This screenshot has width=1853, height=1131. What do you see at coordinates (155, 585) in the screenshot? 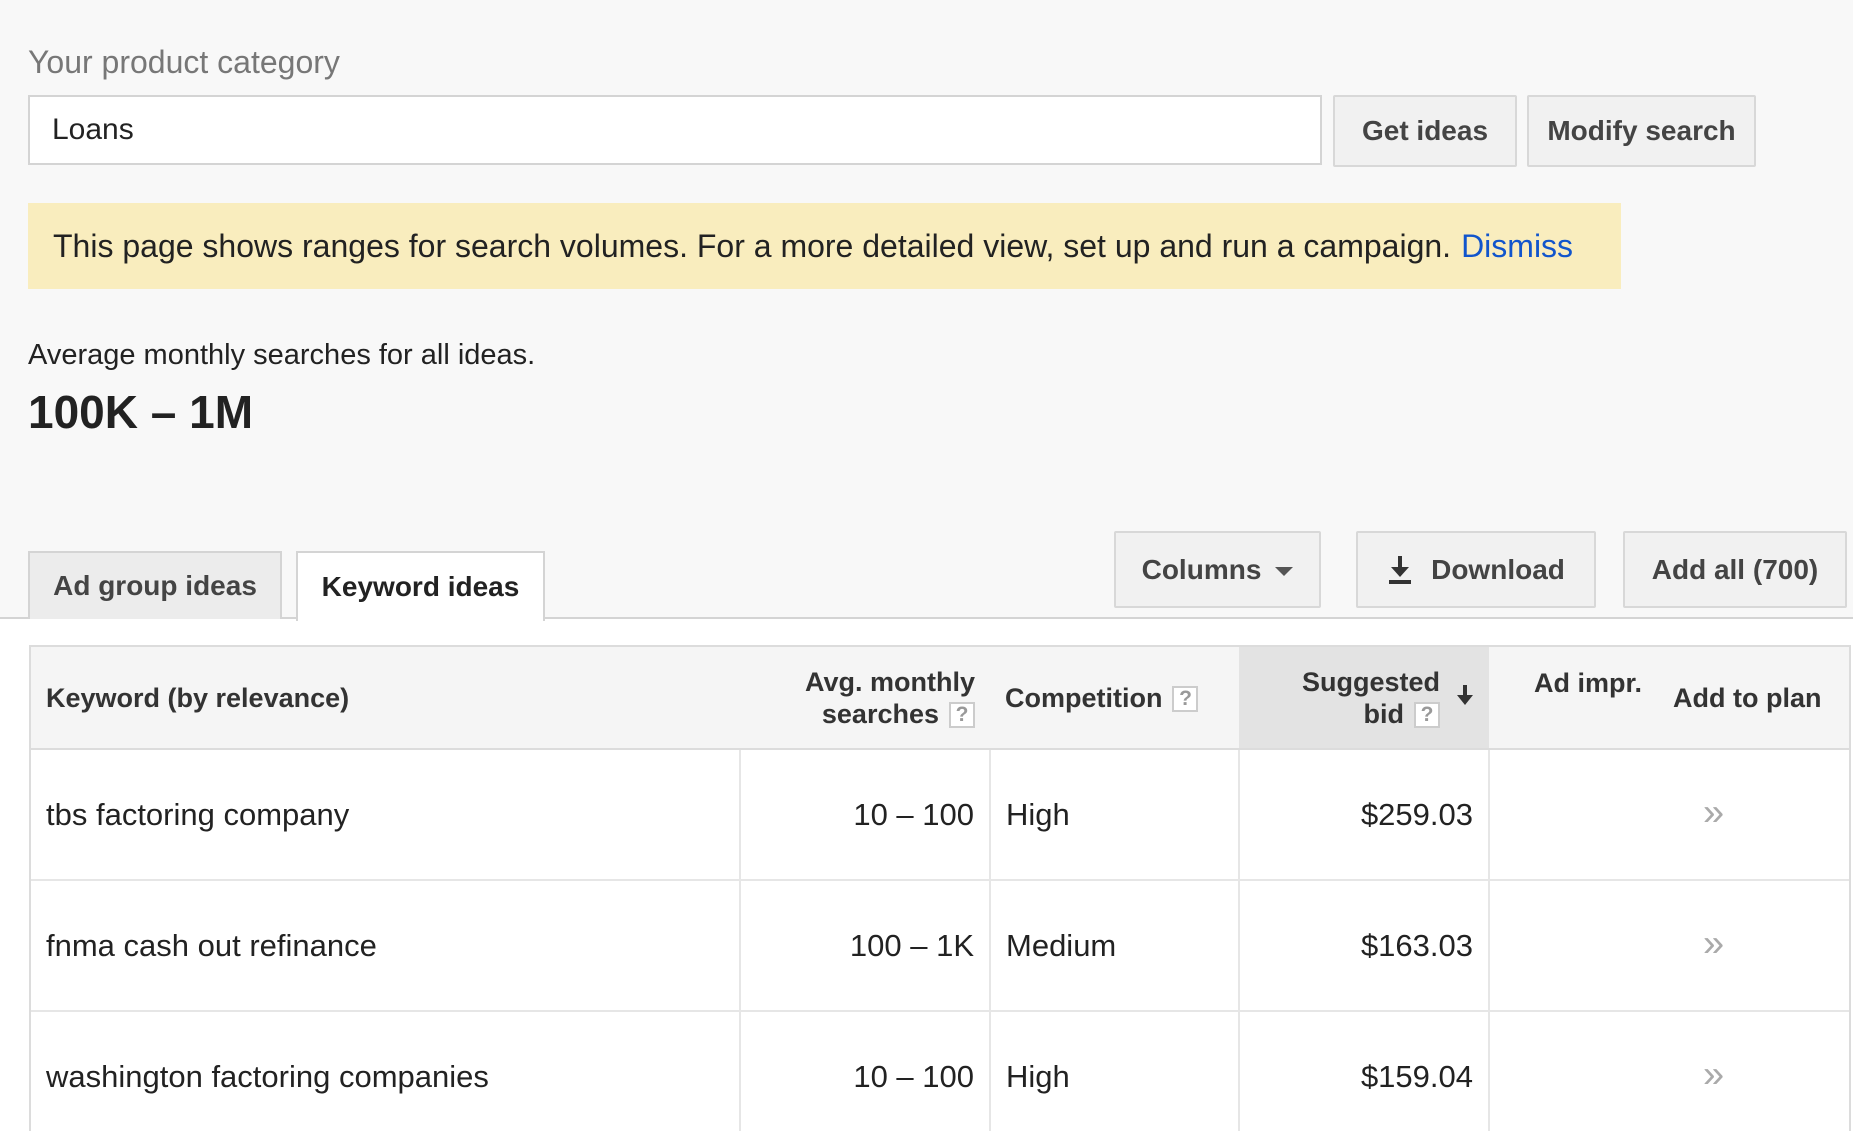
I see `tab-ad-group-ideas: Ad group ideas` at bounding box center [155, 585].